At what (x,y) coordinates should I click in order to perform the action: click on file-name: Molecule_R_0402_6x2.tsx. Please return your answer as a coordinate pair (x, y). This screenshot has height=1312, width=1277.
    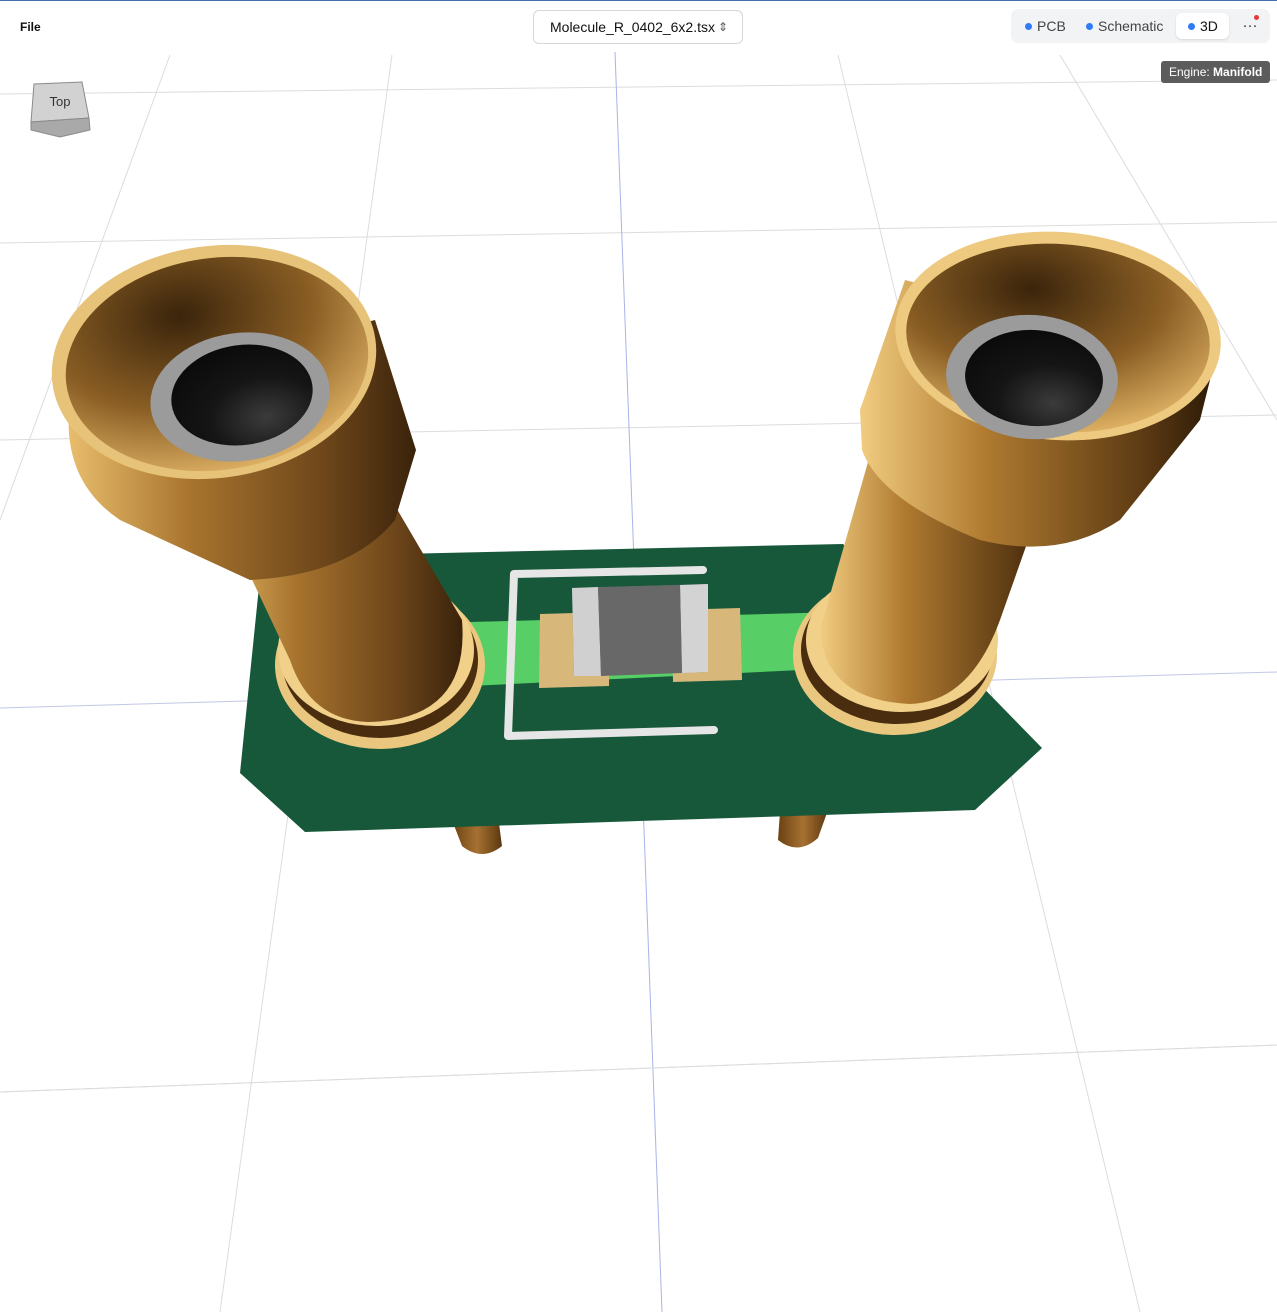
    Looking at the image, I should click on (632, 27).